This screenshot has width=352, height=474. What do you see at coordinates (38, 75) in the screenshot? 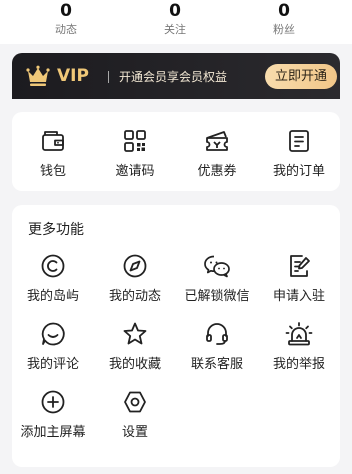
I see `crown-icon` at bounding box center [38, 75].